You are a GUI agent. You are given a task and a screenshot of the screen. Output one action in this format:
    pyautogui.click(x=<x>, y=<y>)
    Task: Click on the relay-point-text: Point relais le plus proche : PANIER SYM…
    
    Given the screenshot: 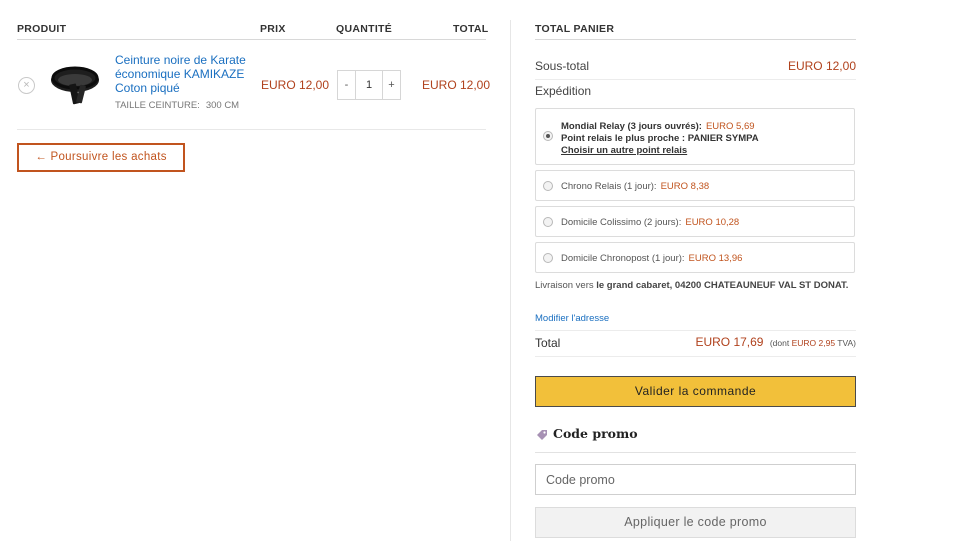 What is the action you would take?
    pyautogui.click(x=660, y=138)
    